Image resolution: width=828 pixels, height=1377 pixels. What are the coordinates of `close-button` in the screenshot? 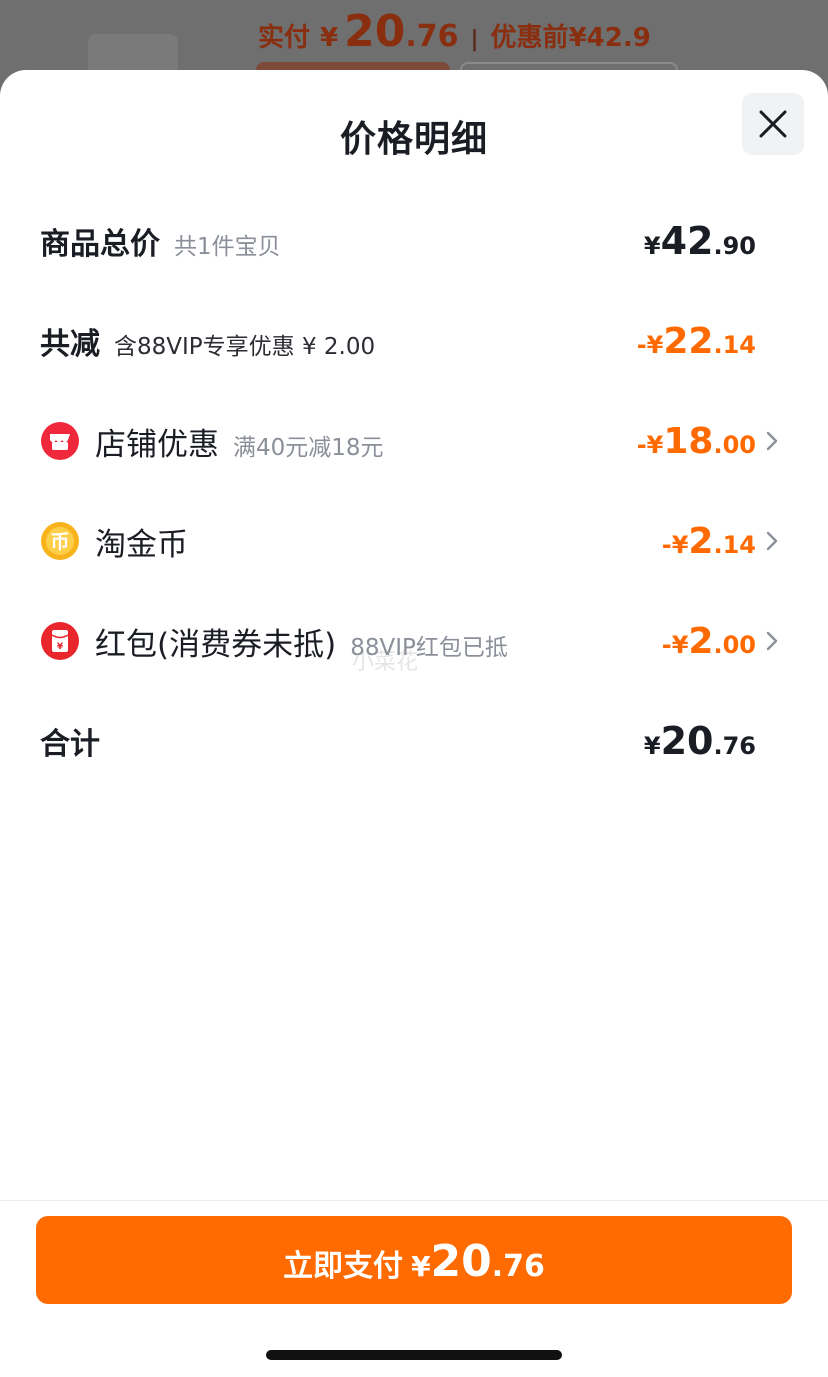 It's located at (773, 124).